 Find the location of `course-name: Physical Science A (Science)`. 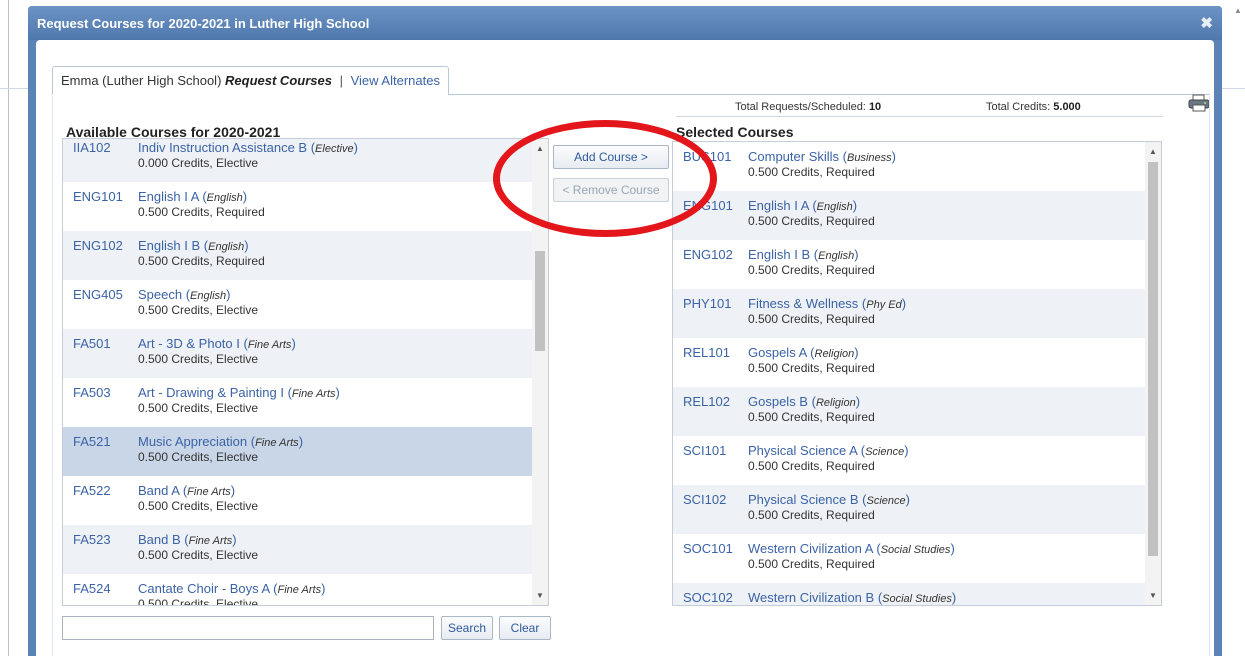

course-name: Physical Science A (Science) is located at coordinates (828, 450).